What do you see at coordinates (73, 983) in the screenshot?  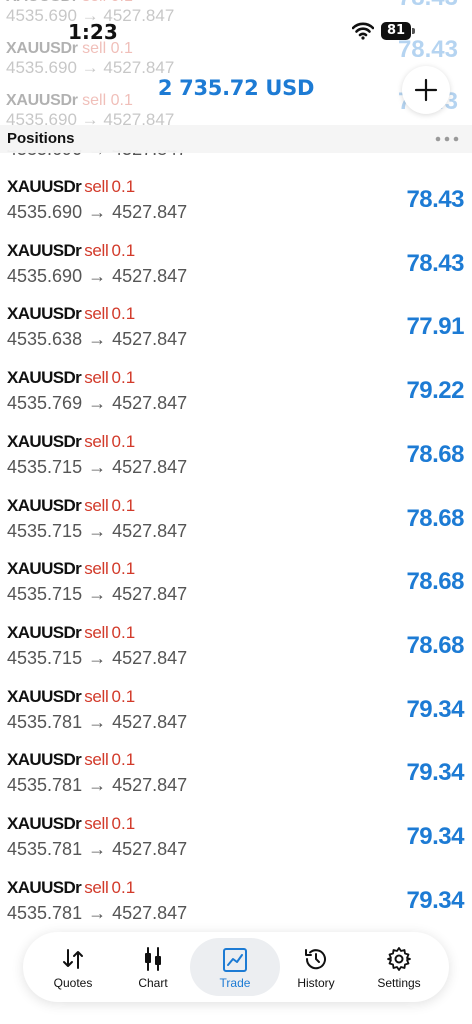 I see `tab-label: Quotes` at bounding box center [73, 983].